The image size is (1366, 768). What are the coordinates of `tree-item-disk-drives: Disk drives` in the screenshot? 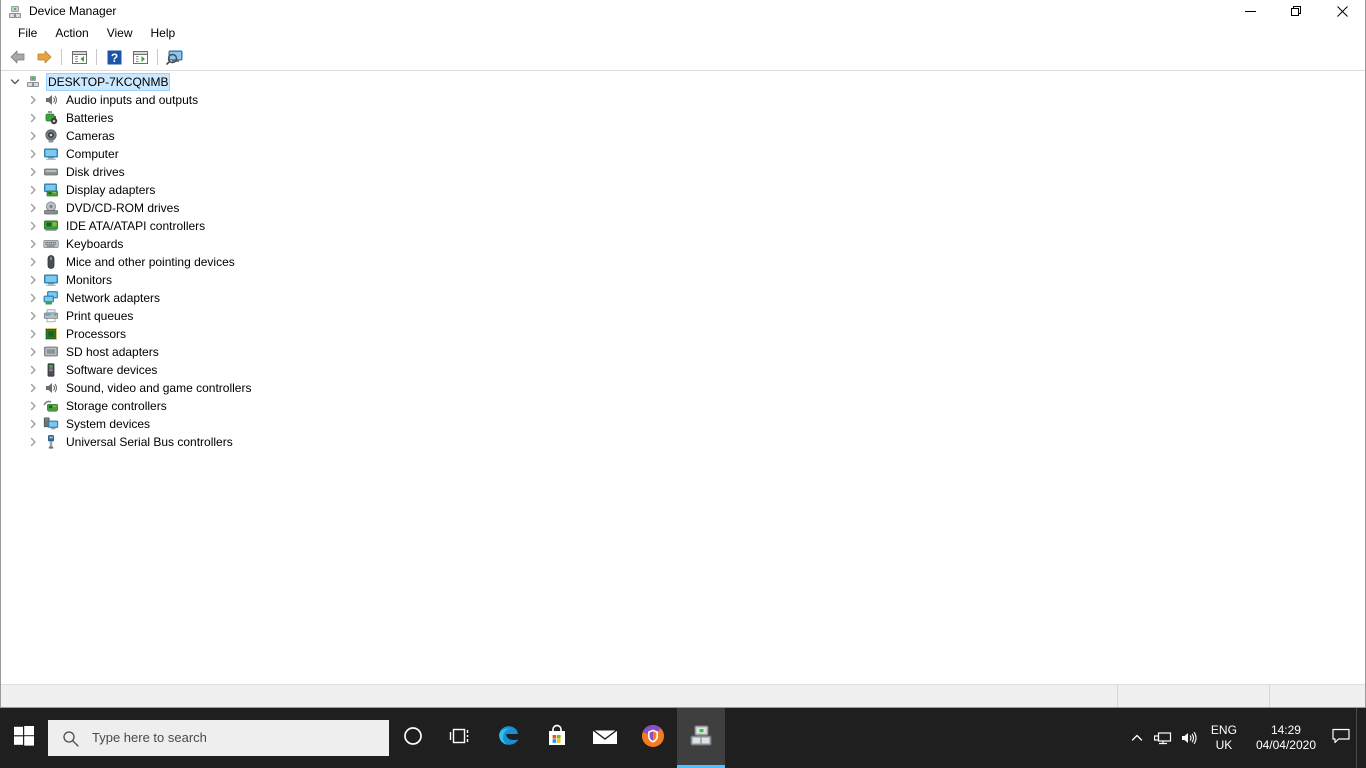 It's located at (683, 172).